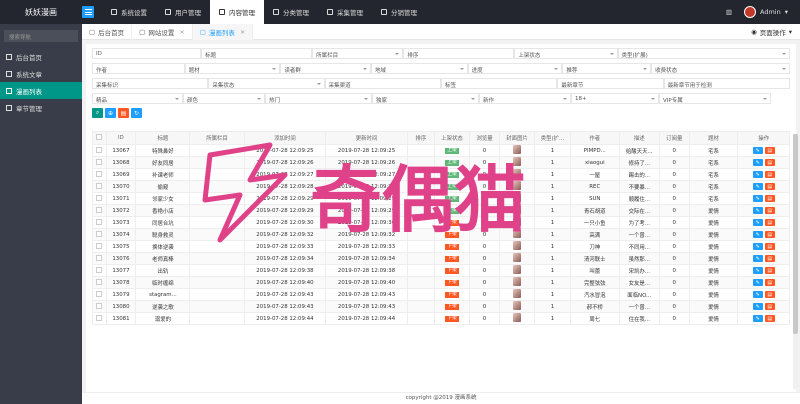  Describe the element at coordinates (721, 68) in the screenshot. I see `filter-row2-6: 收费状态` at that location.